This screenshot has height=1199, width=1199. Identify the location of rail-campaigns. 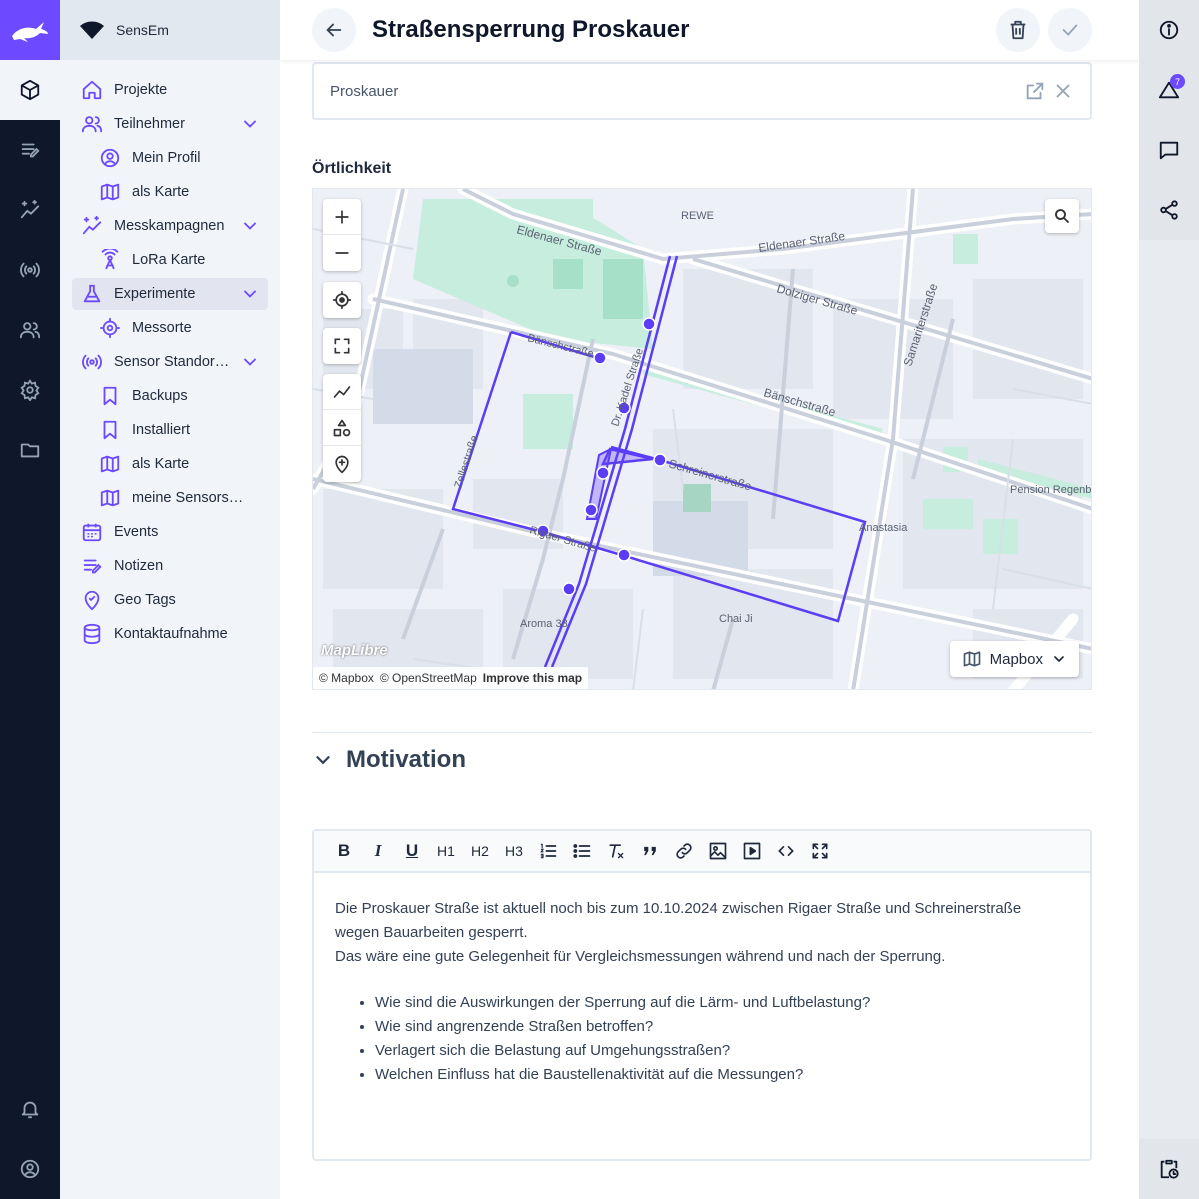
(30, 210).